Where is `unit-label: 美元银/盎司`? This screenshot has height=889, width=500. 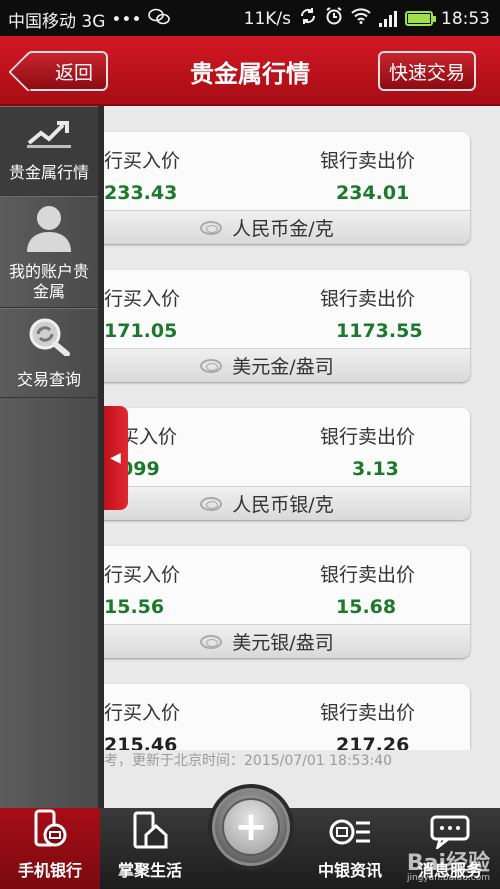
unit-label: 美元银/盎司 is located at coordinates (283, 643).